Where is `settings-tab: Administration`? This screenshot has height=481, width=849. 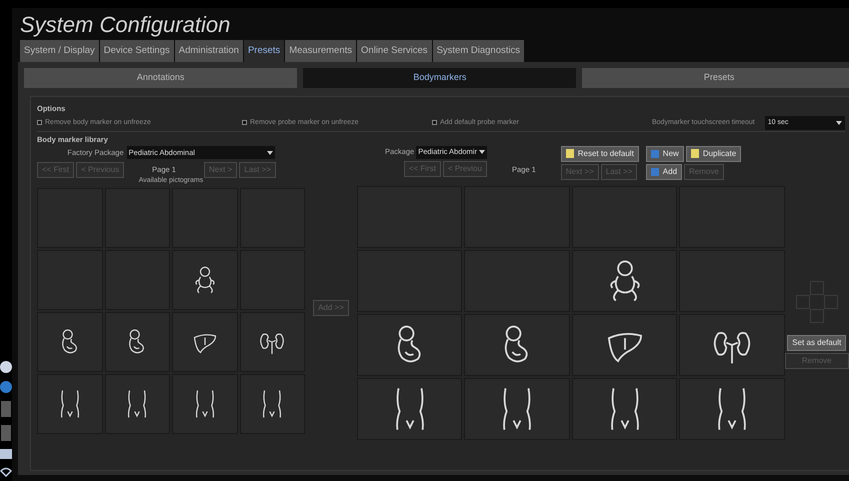 settings-tab: Administration is located at coordinates (208, 51).